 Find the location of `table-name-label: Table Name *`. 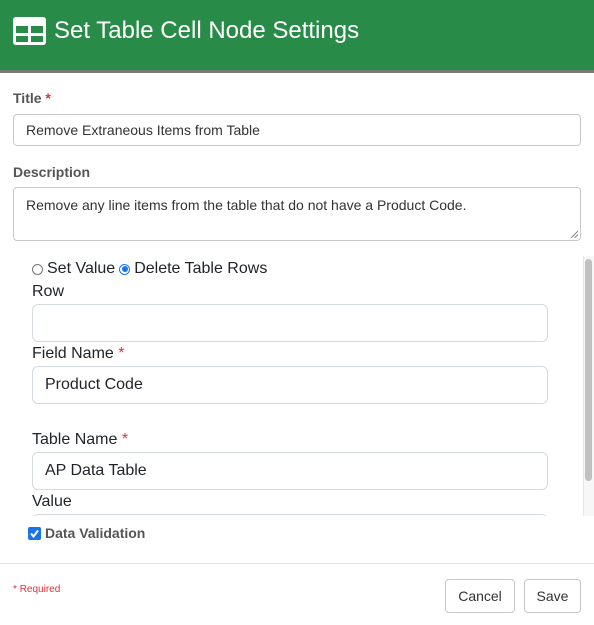

table-name-label: Table Name * is located at coordinates (80, 440).